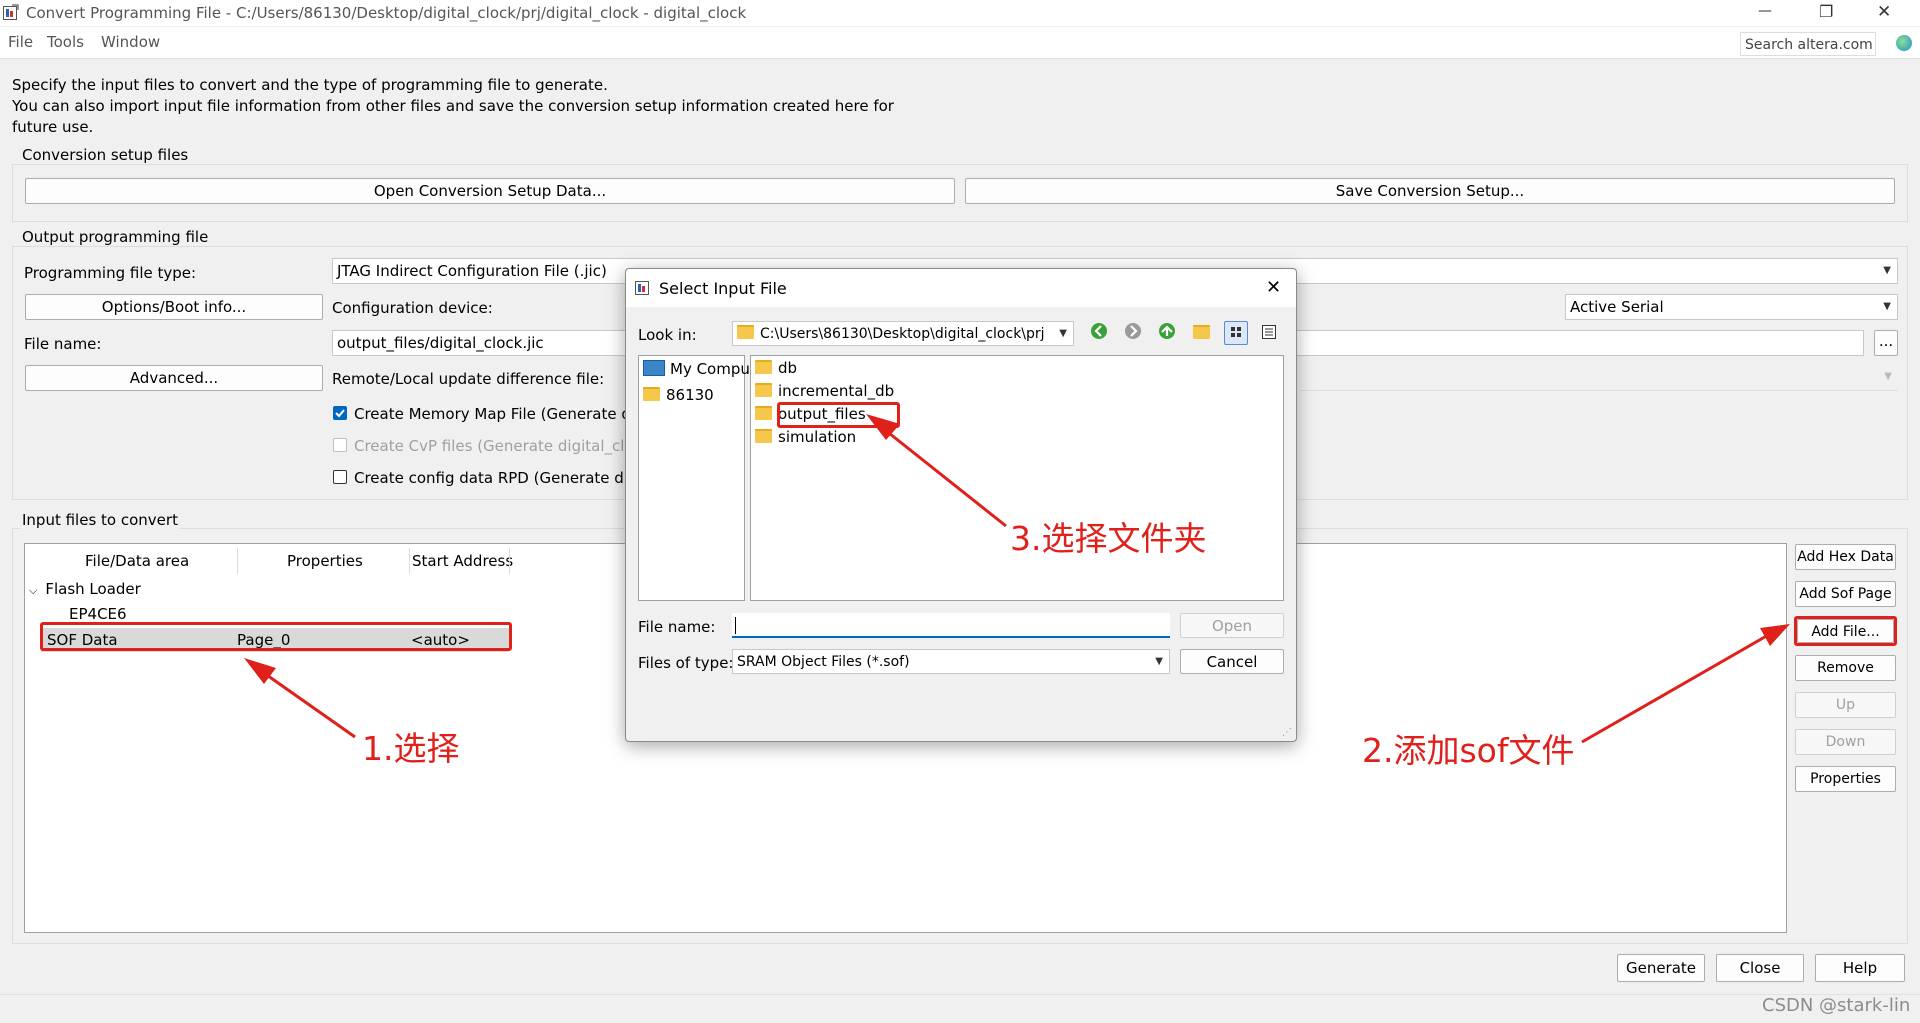 The image size is (1920, 1023). I want to click on annotation-step-1: 1.选择, so click(411, 748).